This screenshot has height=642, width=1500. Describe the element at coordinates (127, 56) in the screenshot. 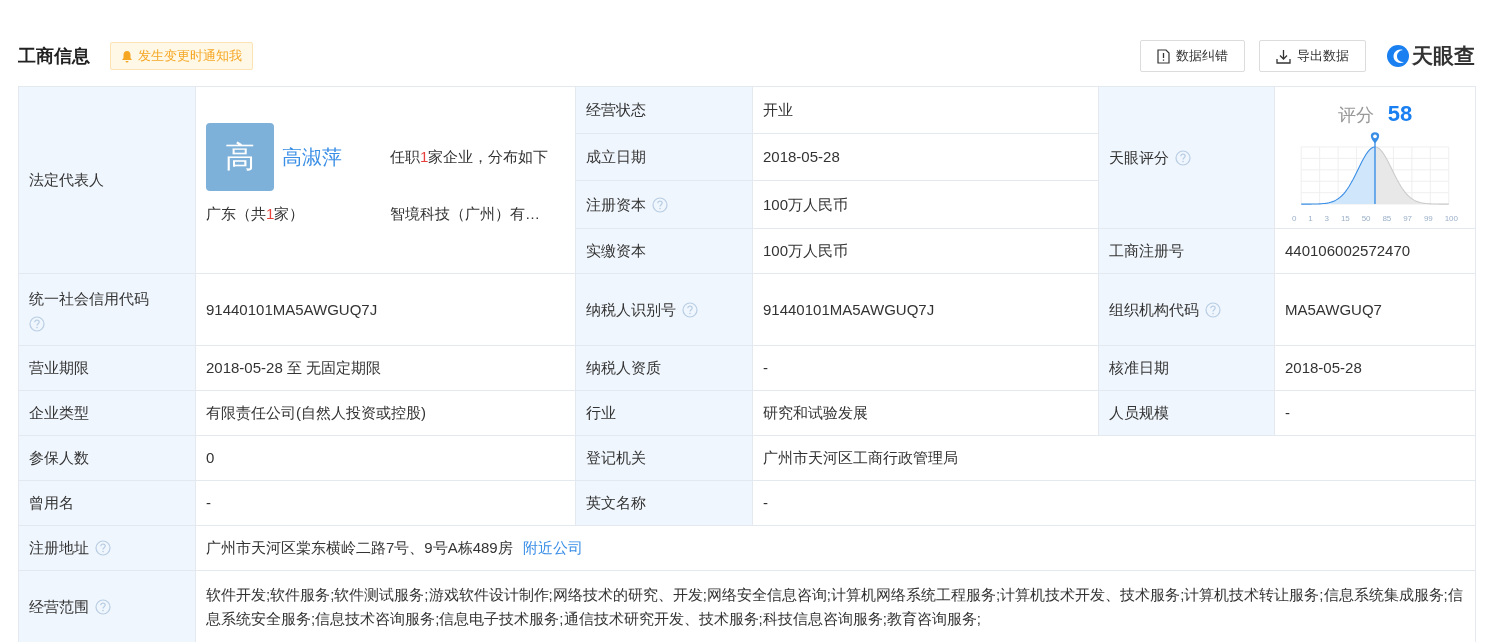

I see `bell-icon` at that location.